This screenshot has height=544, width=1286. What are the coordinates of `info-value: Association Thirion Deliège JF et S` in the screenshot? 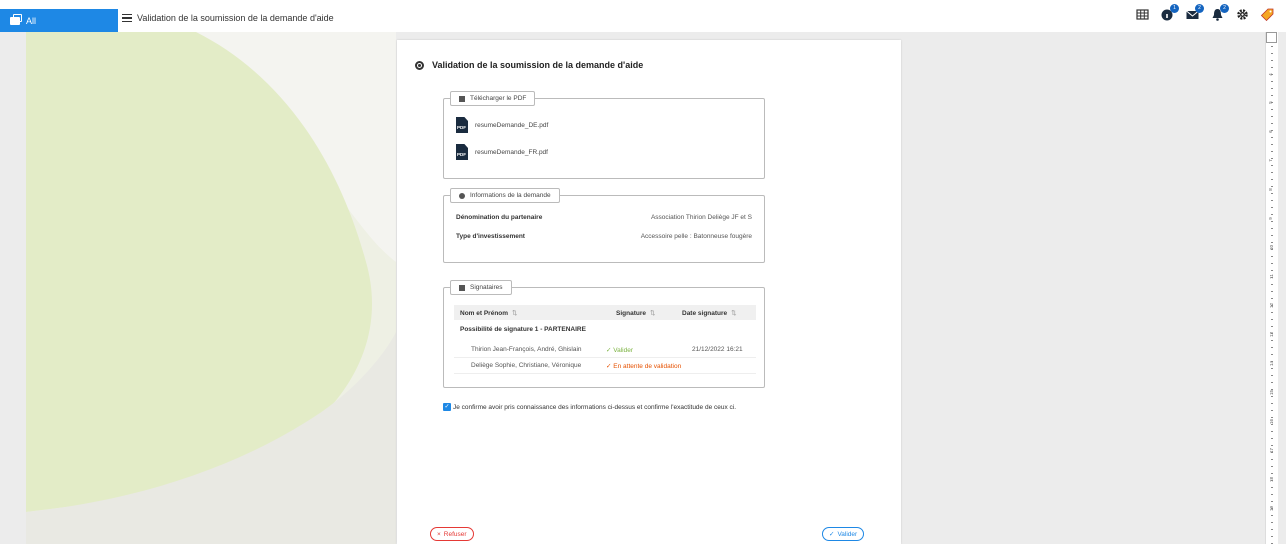 It's located at (701, 217).